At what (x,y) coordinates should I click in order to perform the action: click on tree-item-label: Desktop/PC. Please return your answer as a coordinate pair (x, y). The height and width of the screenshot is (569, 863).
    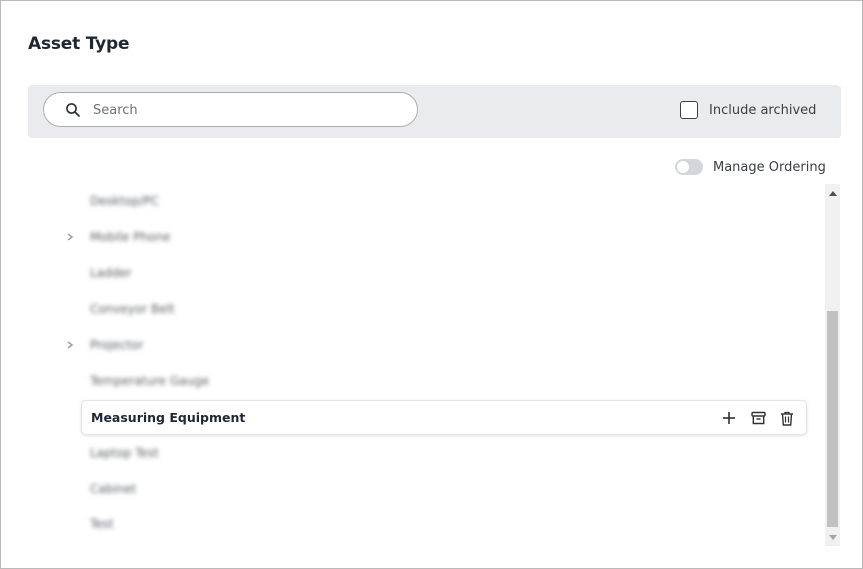
    Looking at the image, I should click on (125, 201).